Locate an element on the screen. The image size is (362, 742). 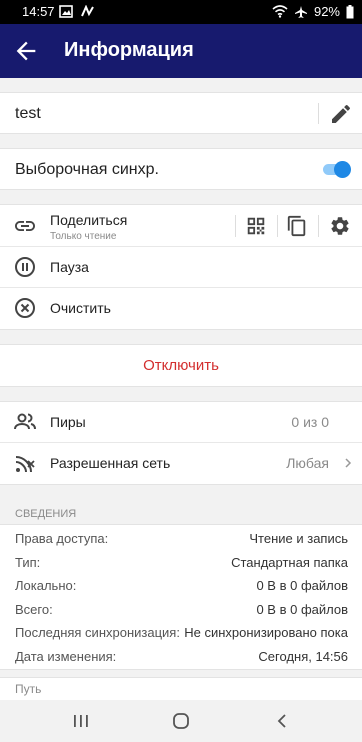
disconnect-label: Отключить is located at coordinates (181, 365).